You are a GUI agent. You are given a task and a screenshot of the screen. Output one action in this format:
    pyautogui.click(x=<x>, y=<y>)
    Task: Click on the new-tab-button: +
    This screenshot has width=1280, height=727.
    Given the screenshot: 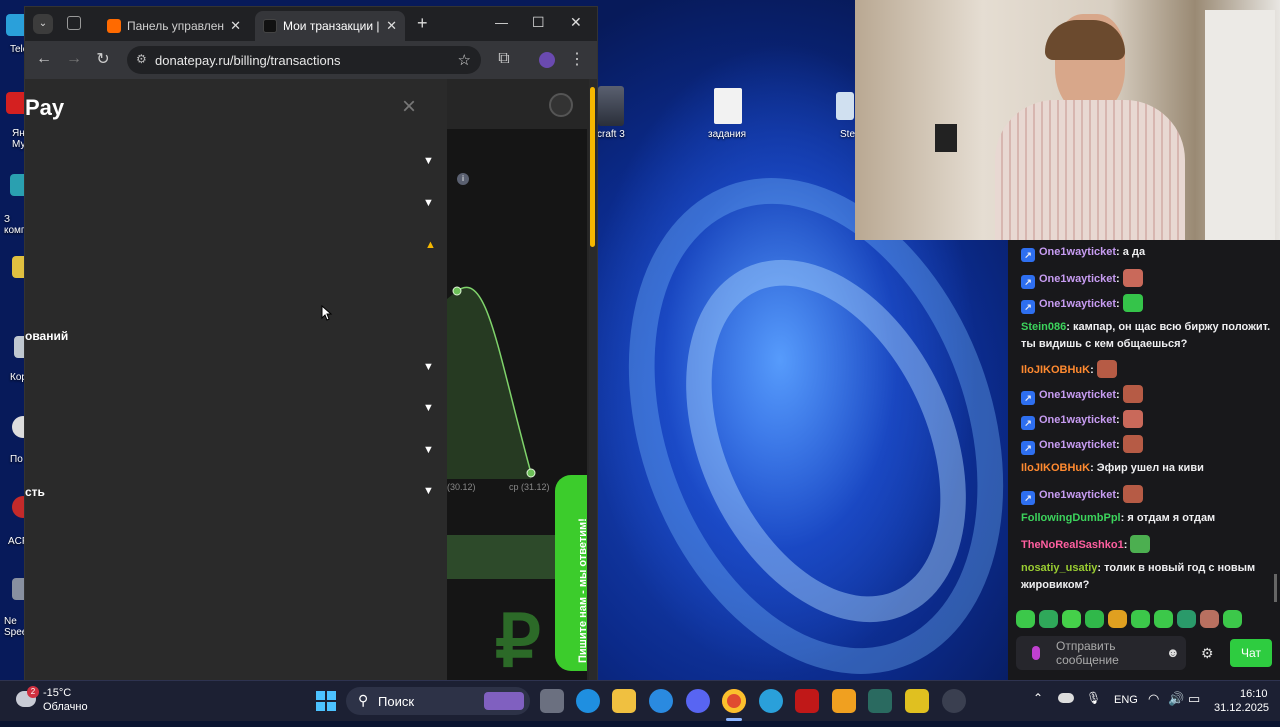 What is the action you would take?
    pyautogui.click(x=422, y=23)
    